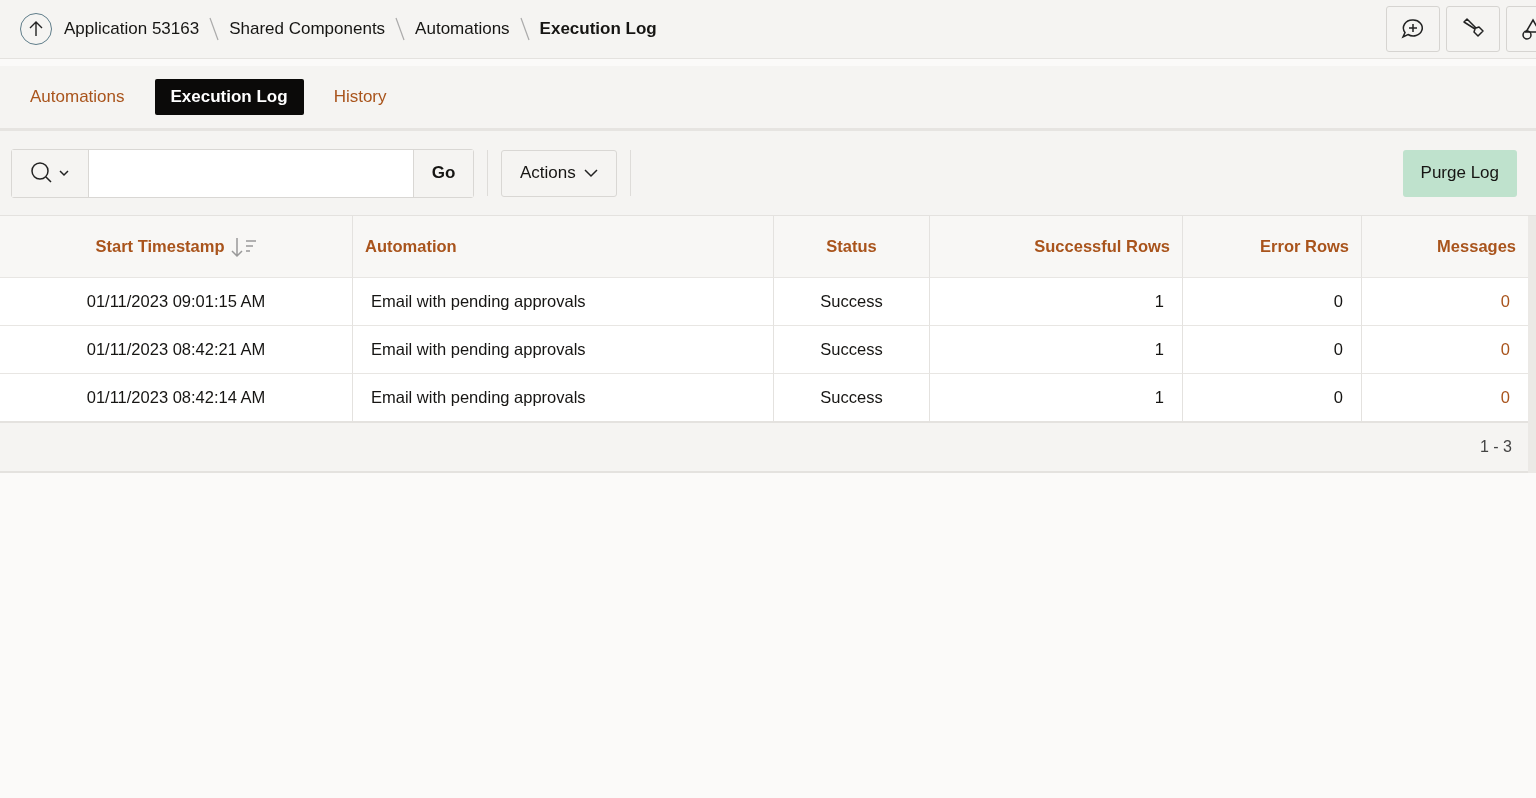 This screenshot has width=1536, height=798. I want to click on column-header: Start Timestamp, so click(176, 246).